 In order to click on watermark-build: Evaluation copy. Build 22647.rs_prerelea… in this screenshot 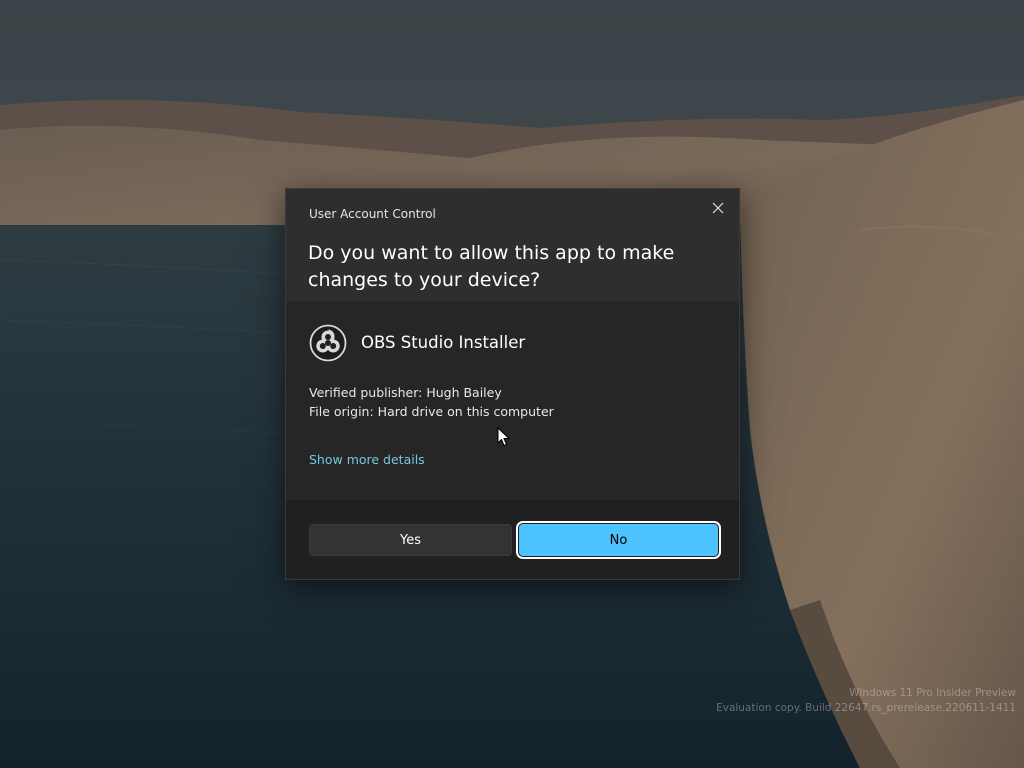, I will do `click(866, 708)`.